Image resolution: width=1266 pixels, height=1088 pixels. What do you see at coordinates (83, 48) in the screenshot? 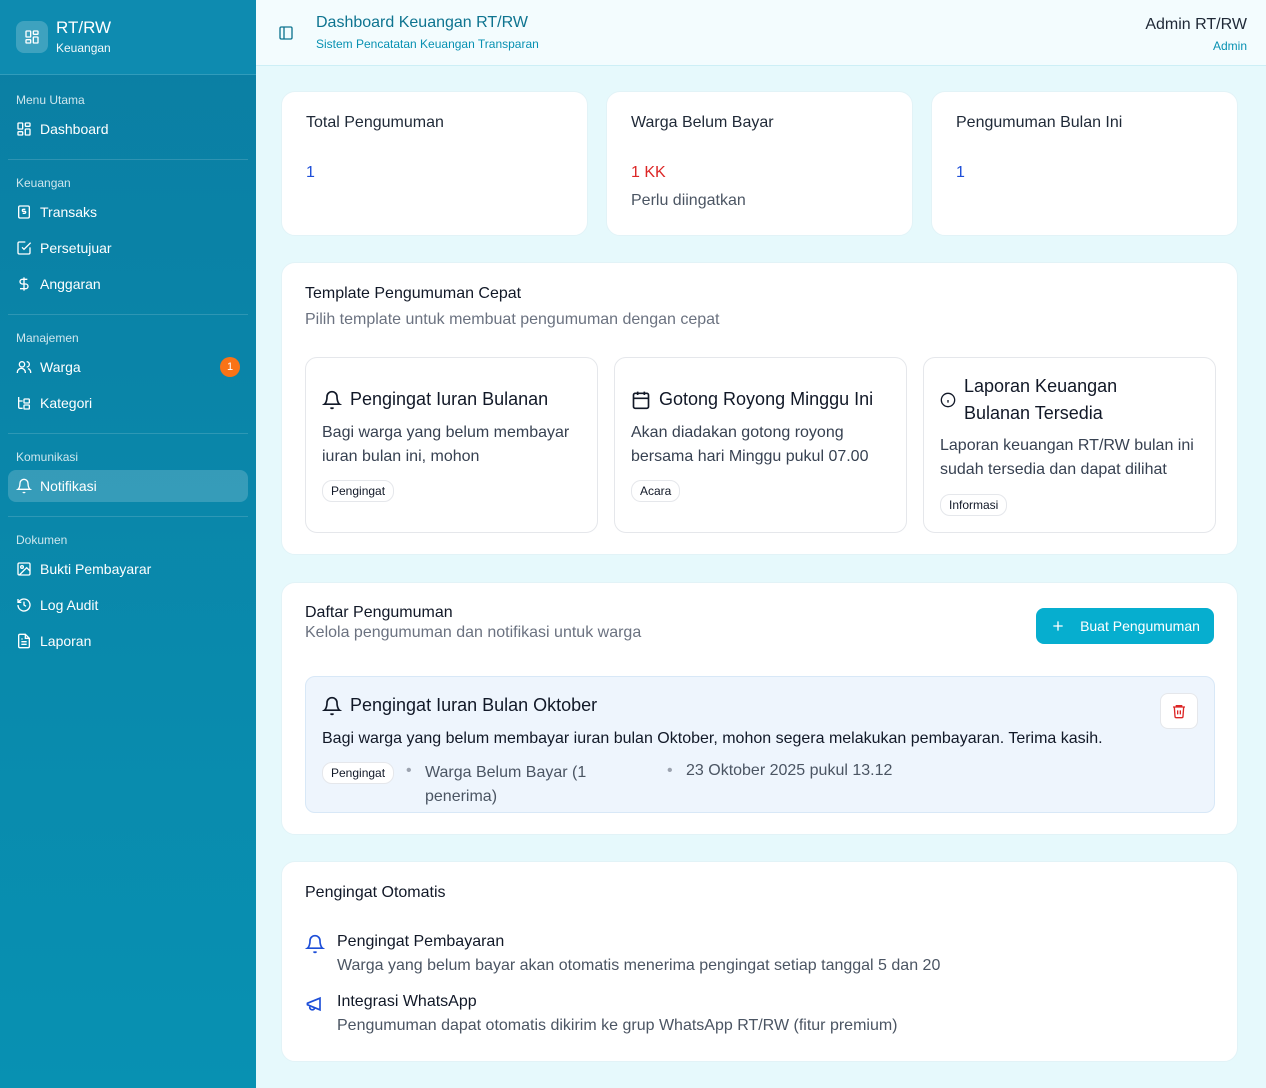
I see `brand-subtitle: Keuangan` at bounding box center [83, 48].